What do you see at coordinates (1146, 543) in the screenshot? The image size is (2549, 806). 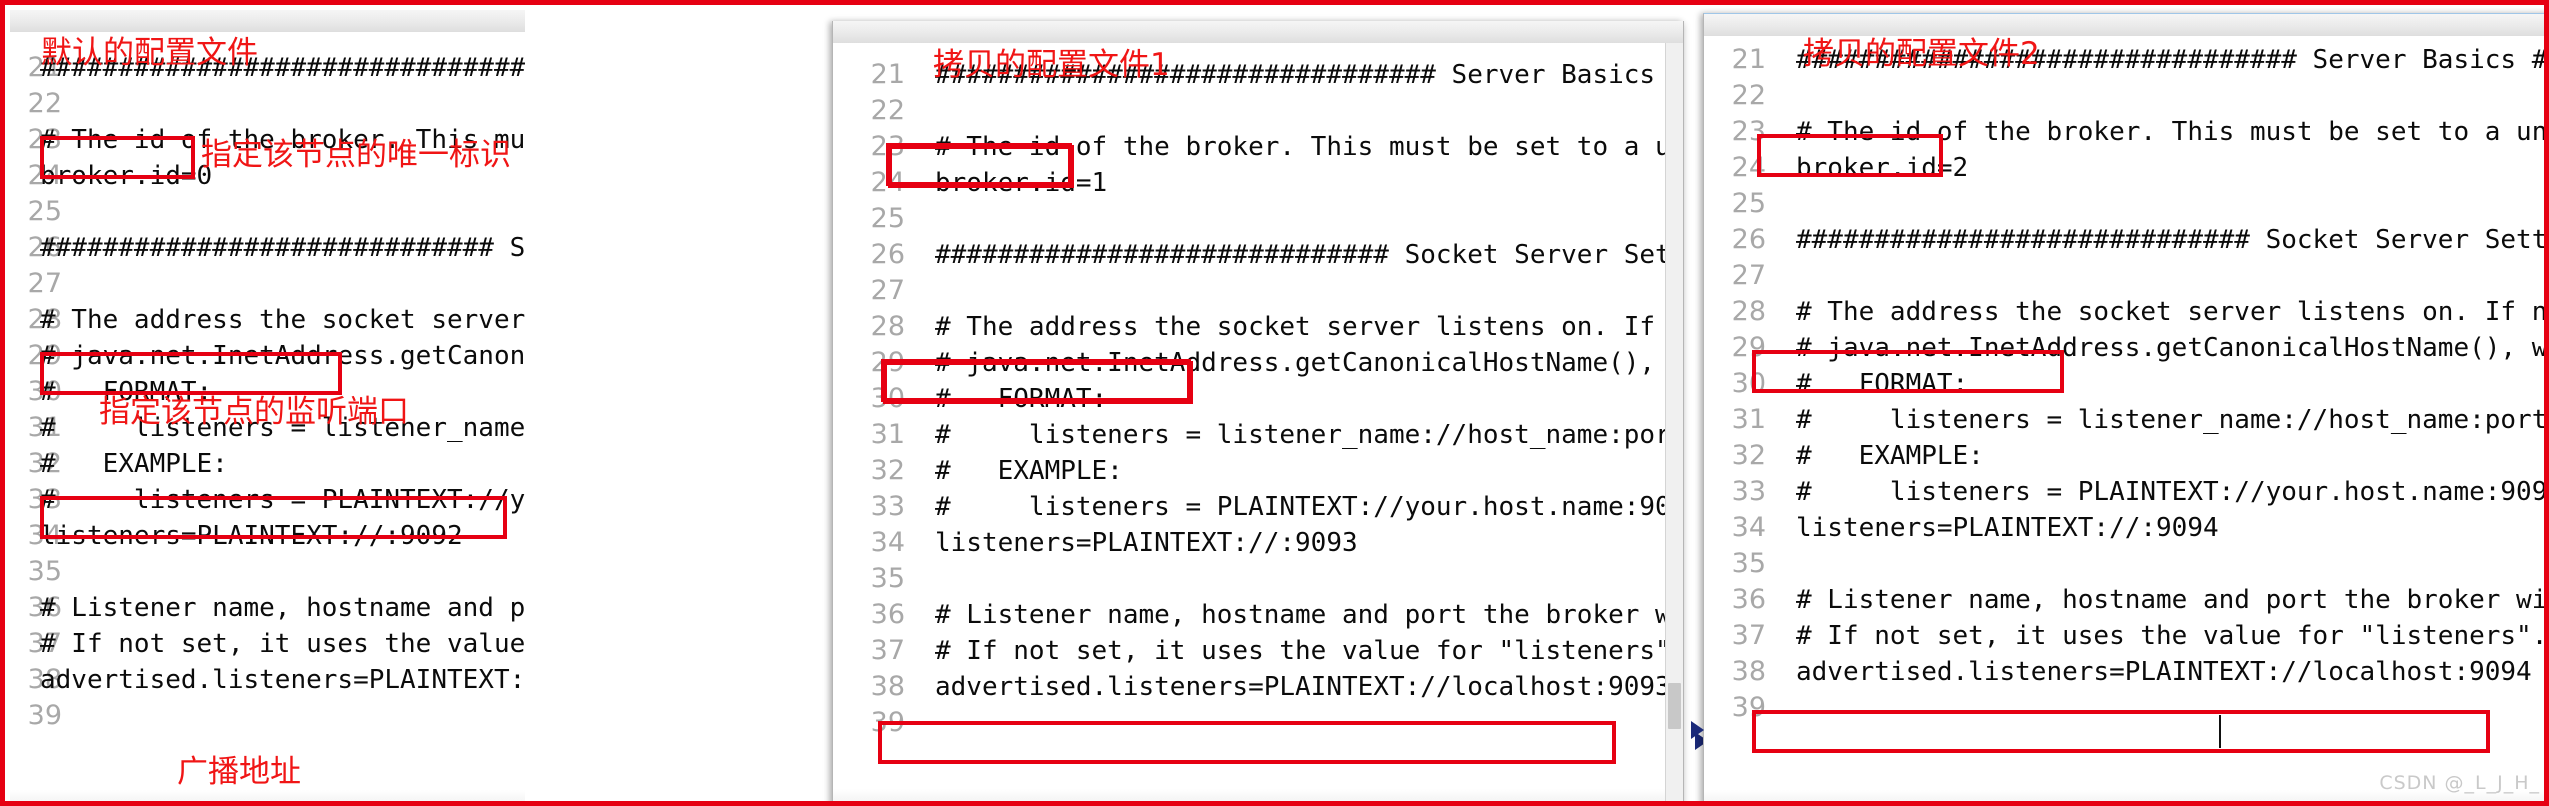 I see `code-text: listeners=PLAINTEXT://:9093` at bounding box center [1146, 543].